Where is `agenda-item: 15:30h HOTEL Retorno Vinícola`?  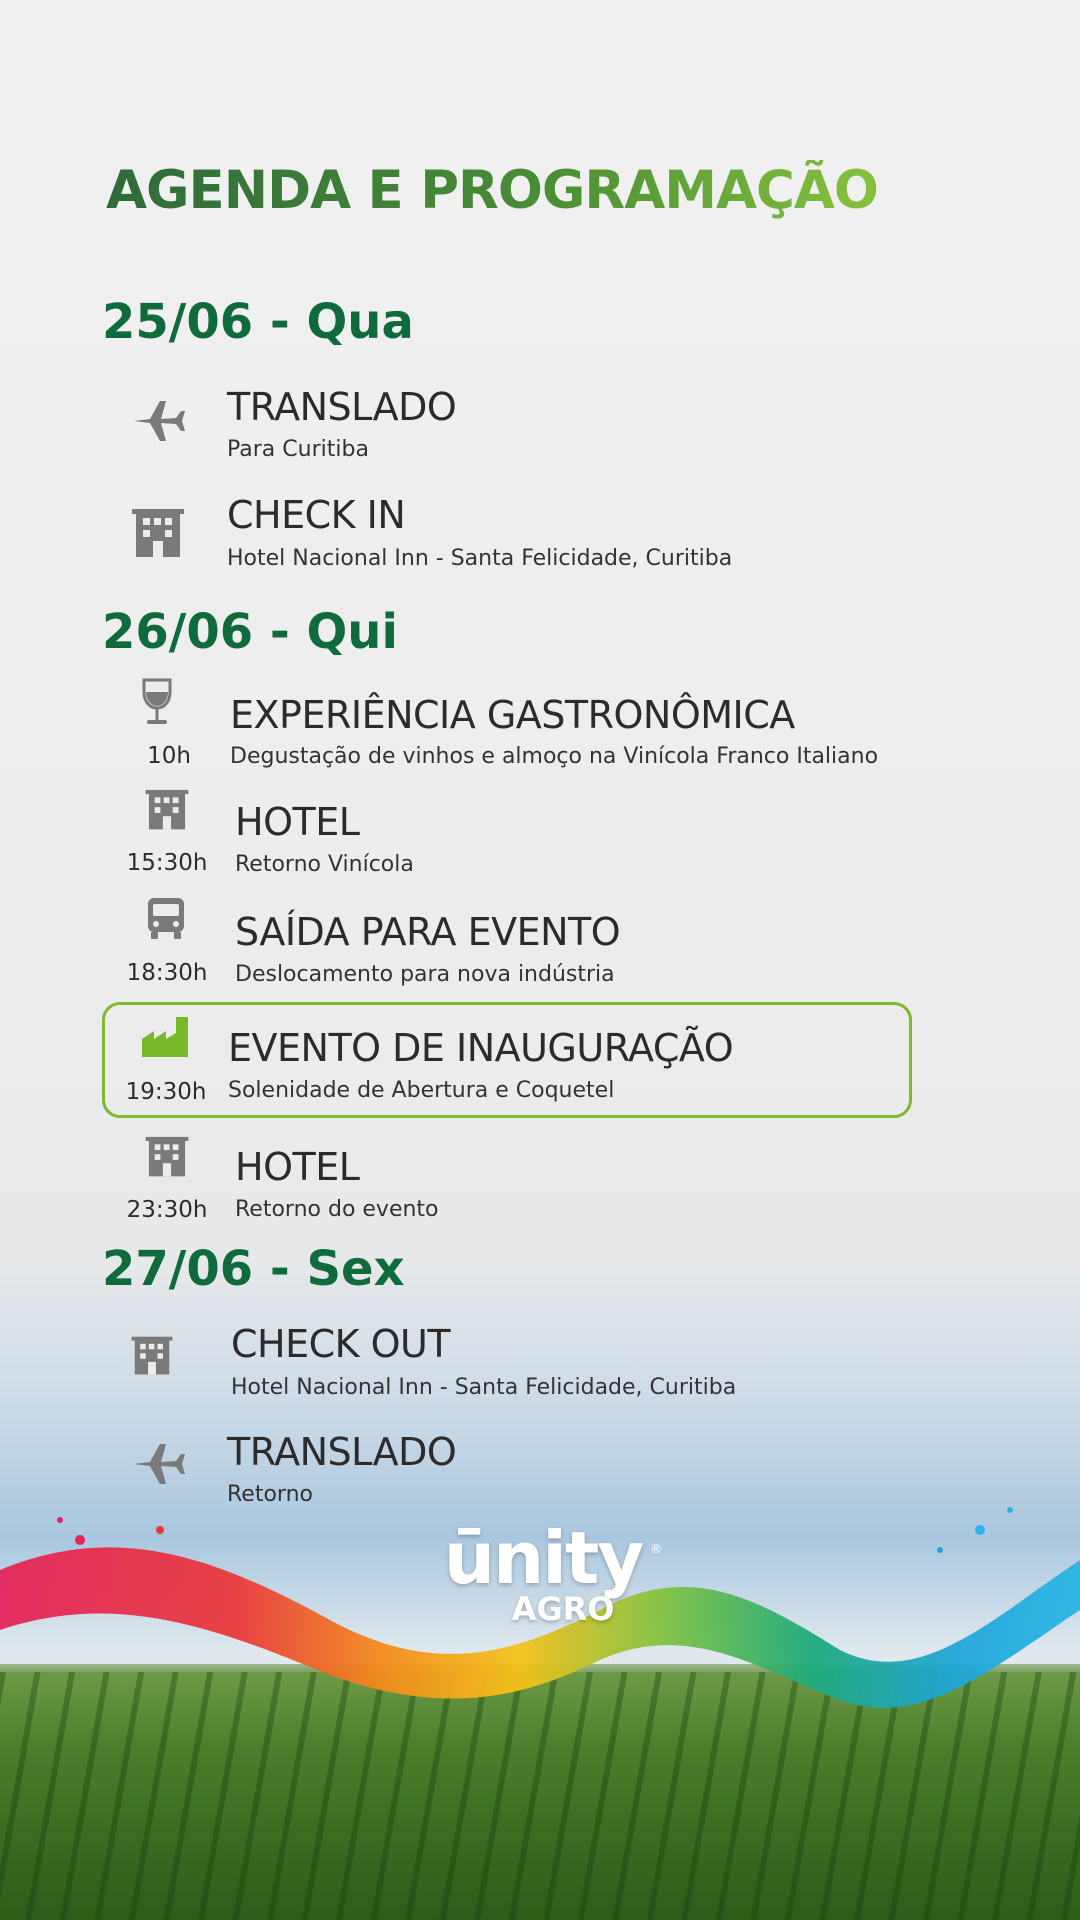
agenda-item: 15:30h HOTEL Retorno Vinícola is located at coordinates (510, 836).